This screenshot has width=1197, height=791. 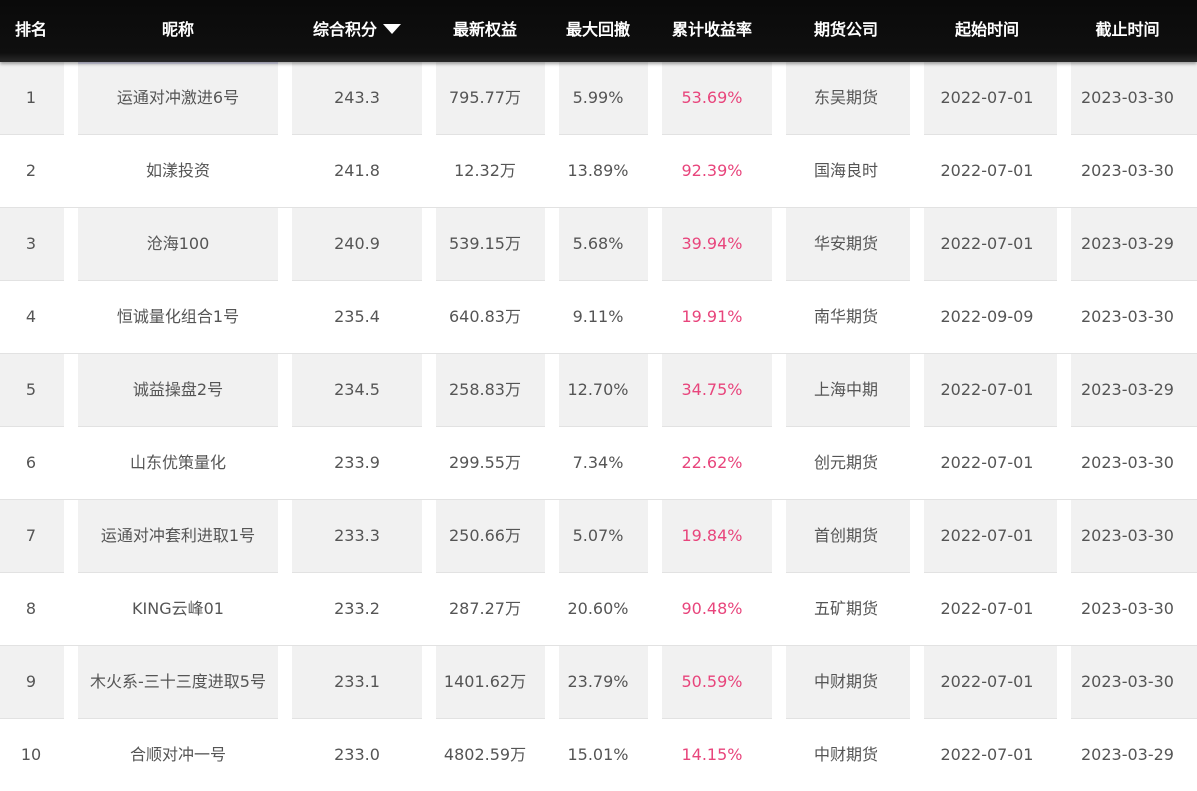 I want to click on cell-company: 上海中期, so click(x=845, y=389).